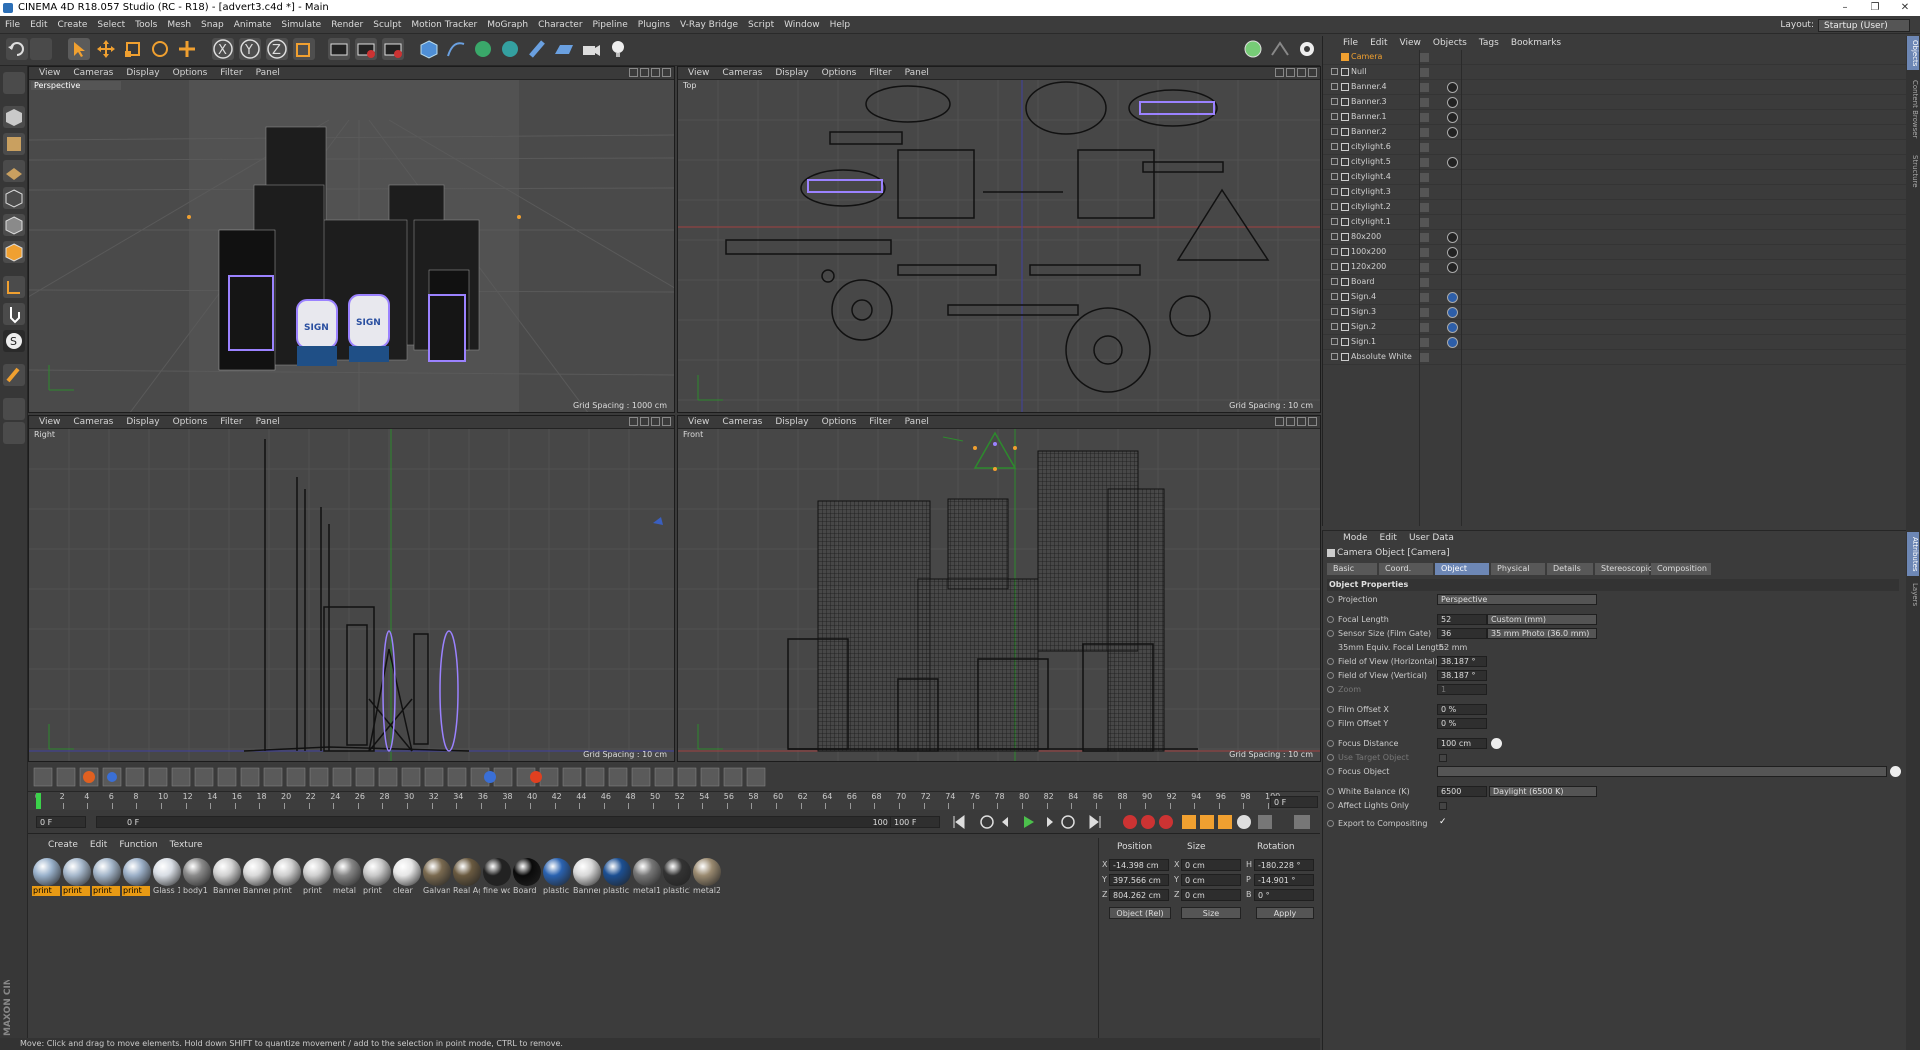 Image resolution: width=1920 pixels, height=1050 pixels. I want to click on size-z-field: 0 cm, so click(1211, 895).